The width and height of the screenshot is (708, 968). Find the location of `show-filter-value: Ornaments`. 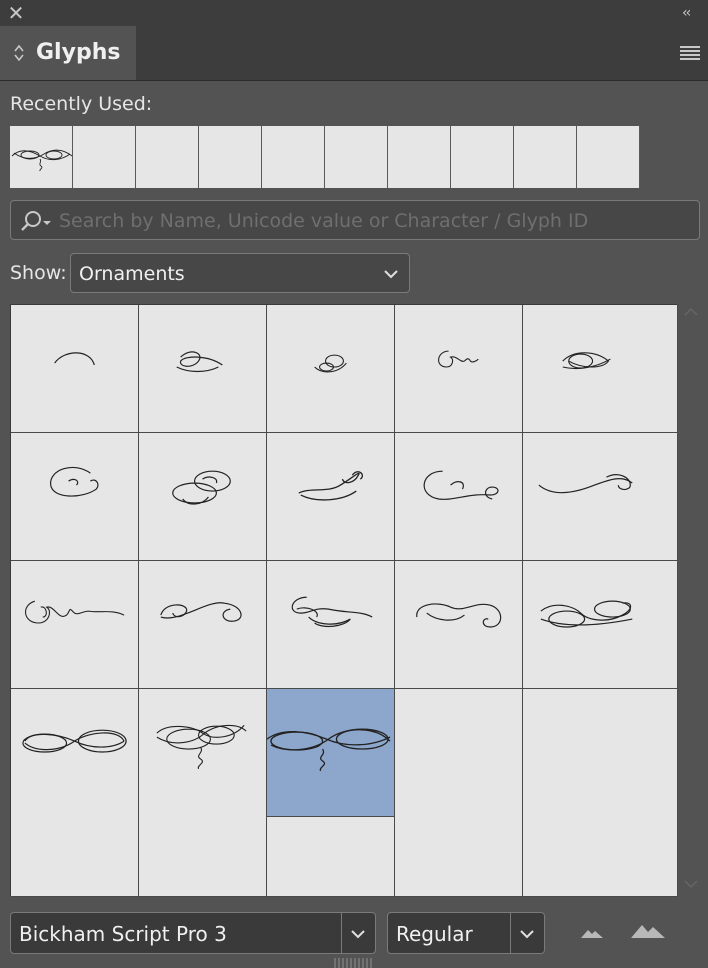

show-filter-value: Ornaments is located at coordinates (132, 274).